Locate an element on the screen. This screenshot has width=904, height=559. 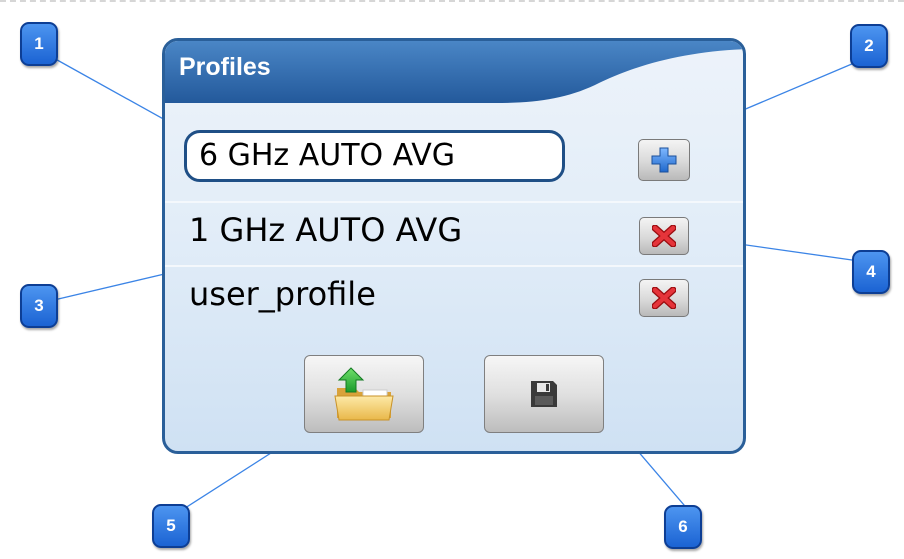
callout-marker: 3 is located at coordinates (39, 306).